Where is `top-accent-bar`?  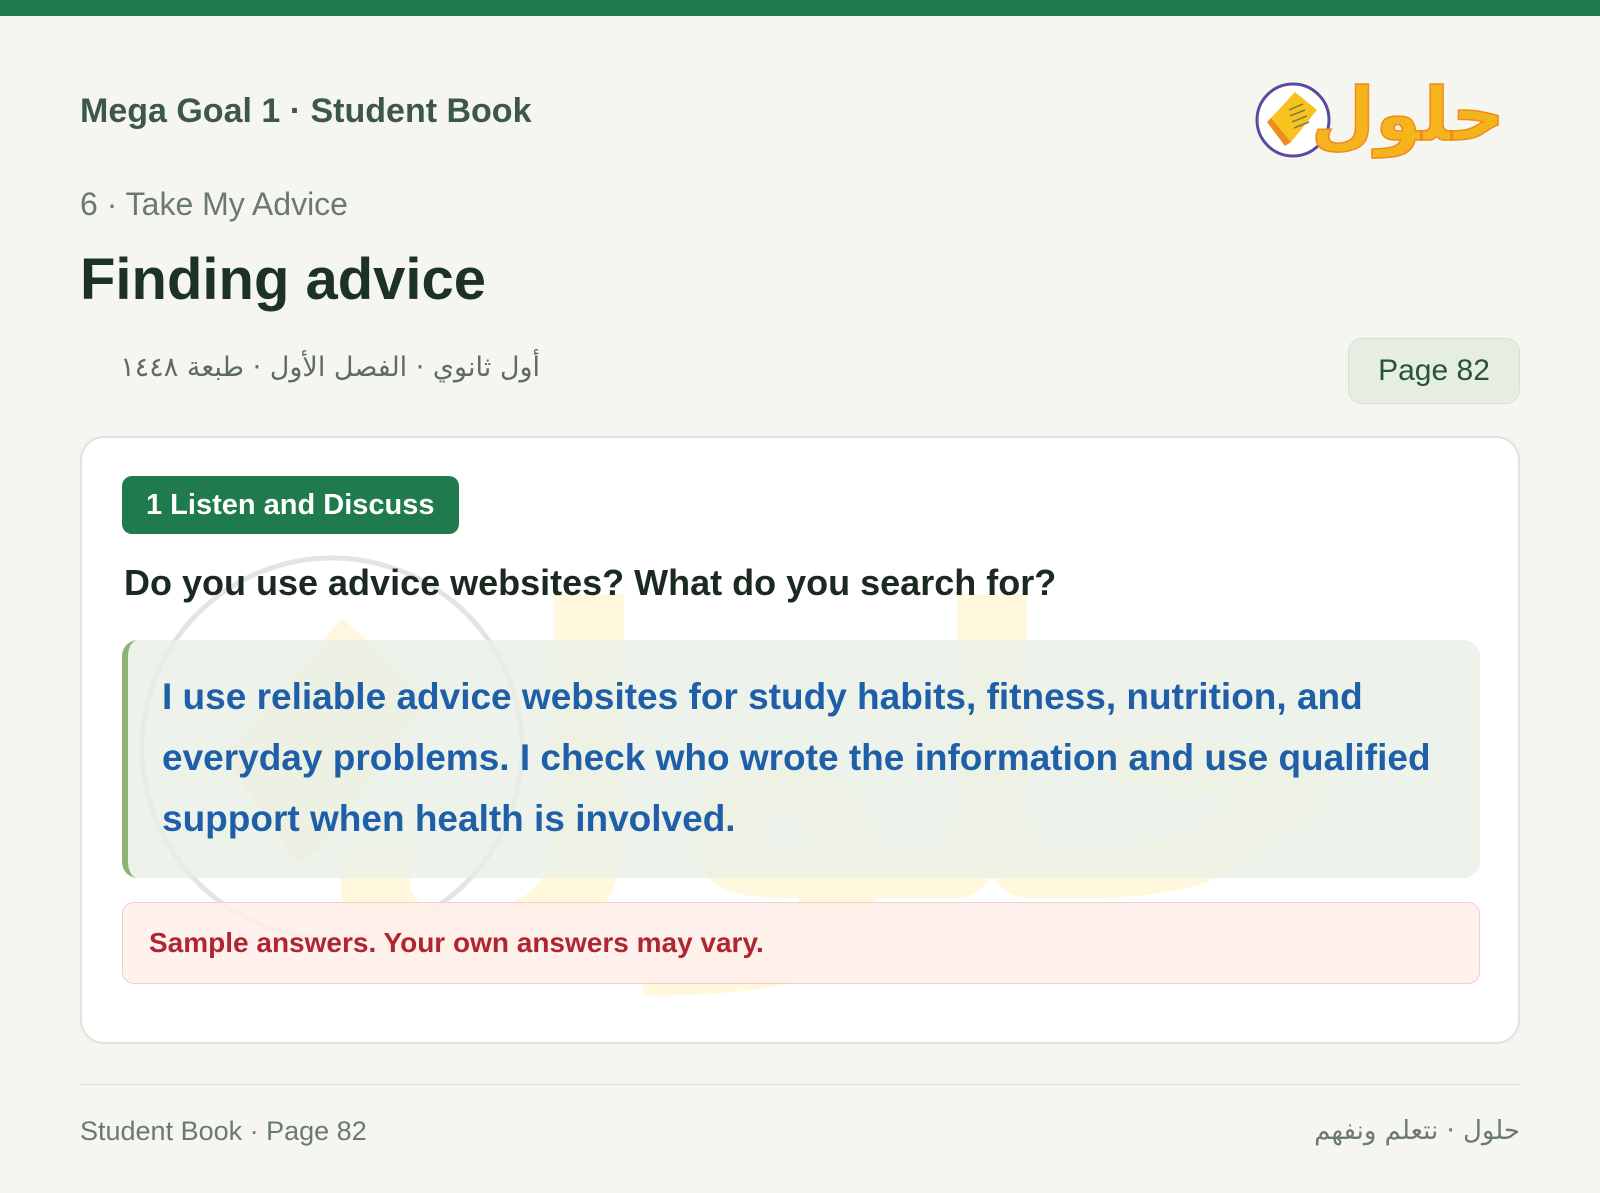
top-accent-bar is located at coordinates (800, 8).